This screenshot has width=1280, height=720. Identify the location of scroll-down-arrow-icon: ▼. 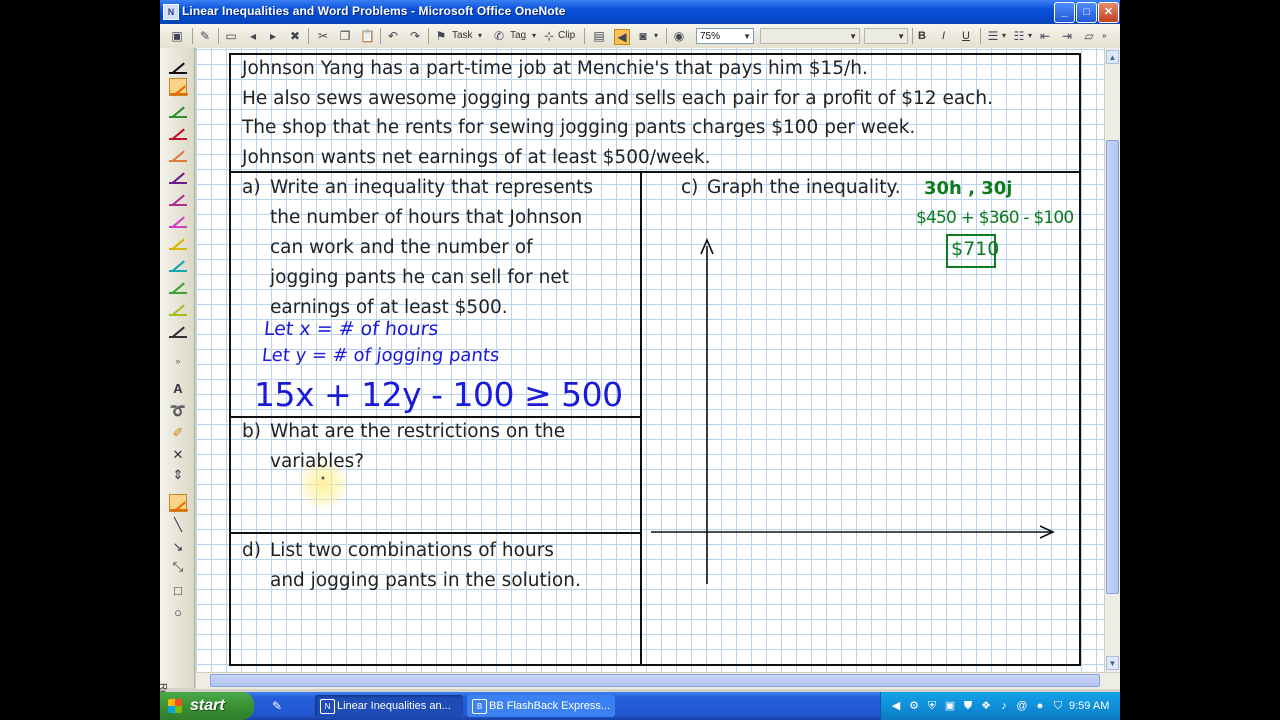
(1112, 663).